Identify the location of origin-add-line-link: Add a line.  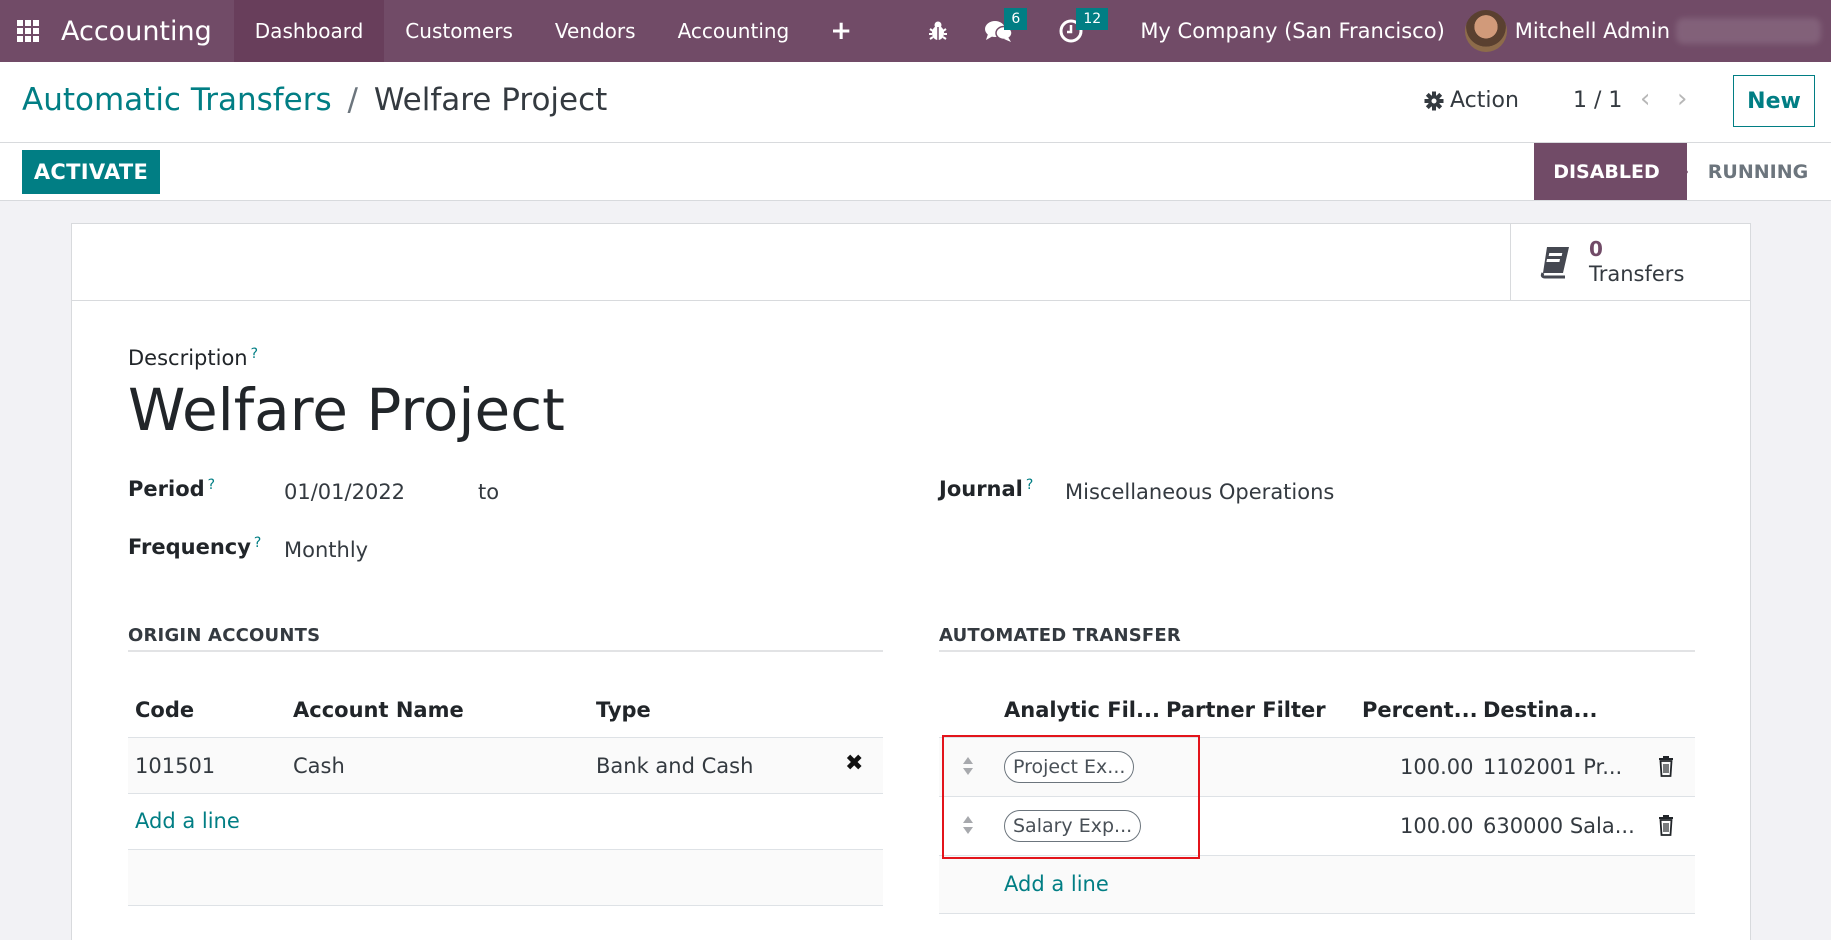
(187, 821).